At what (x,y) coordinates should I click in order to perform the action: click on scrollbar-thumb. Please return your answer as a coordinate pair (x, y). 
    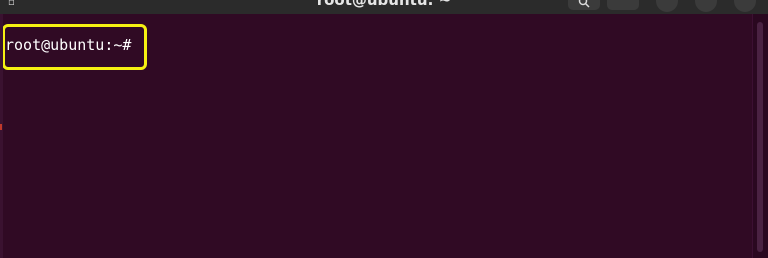
    Looking at the image, I should click on (760, 137).